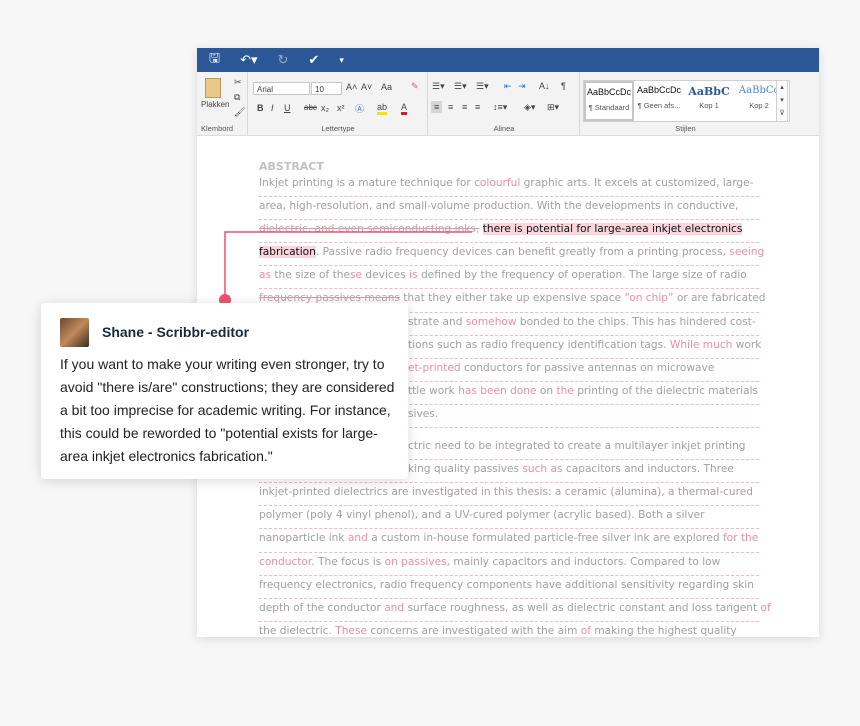  What do you see at coordinates (176, 332) in the screenshot?
I see `comment-author: Shane - Scribbr-editor` at bounding box center [176, 332].